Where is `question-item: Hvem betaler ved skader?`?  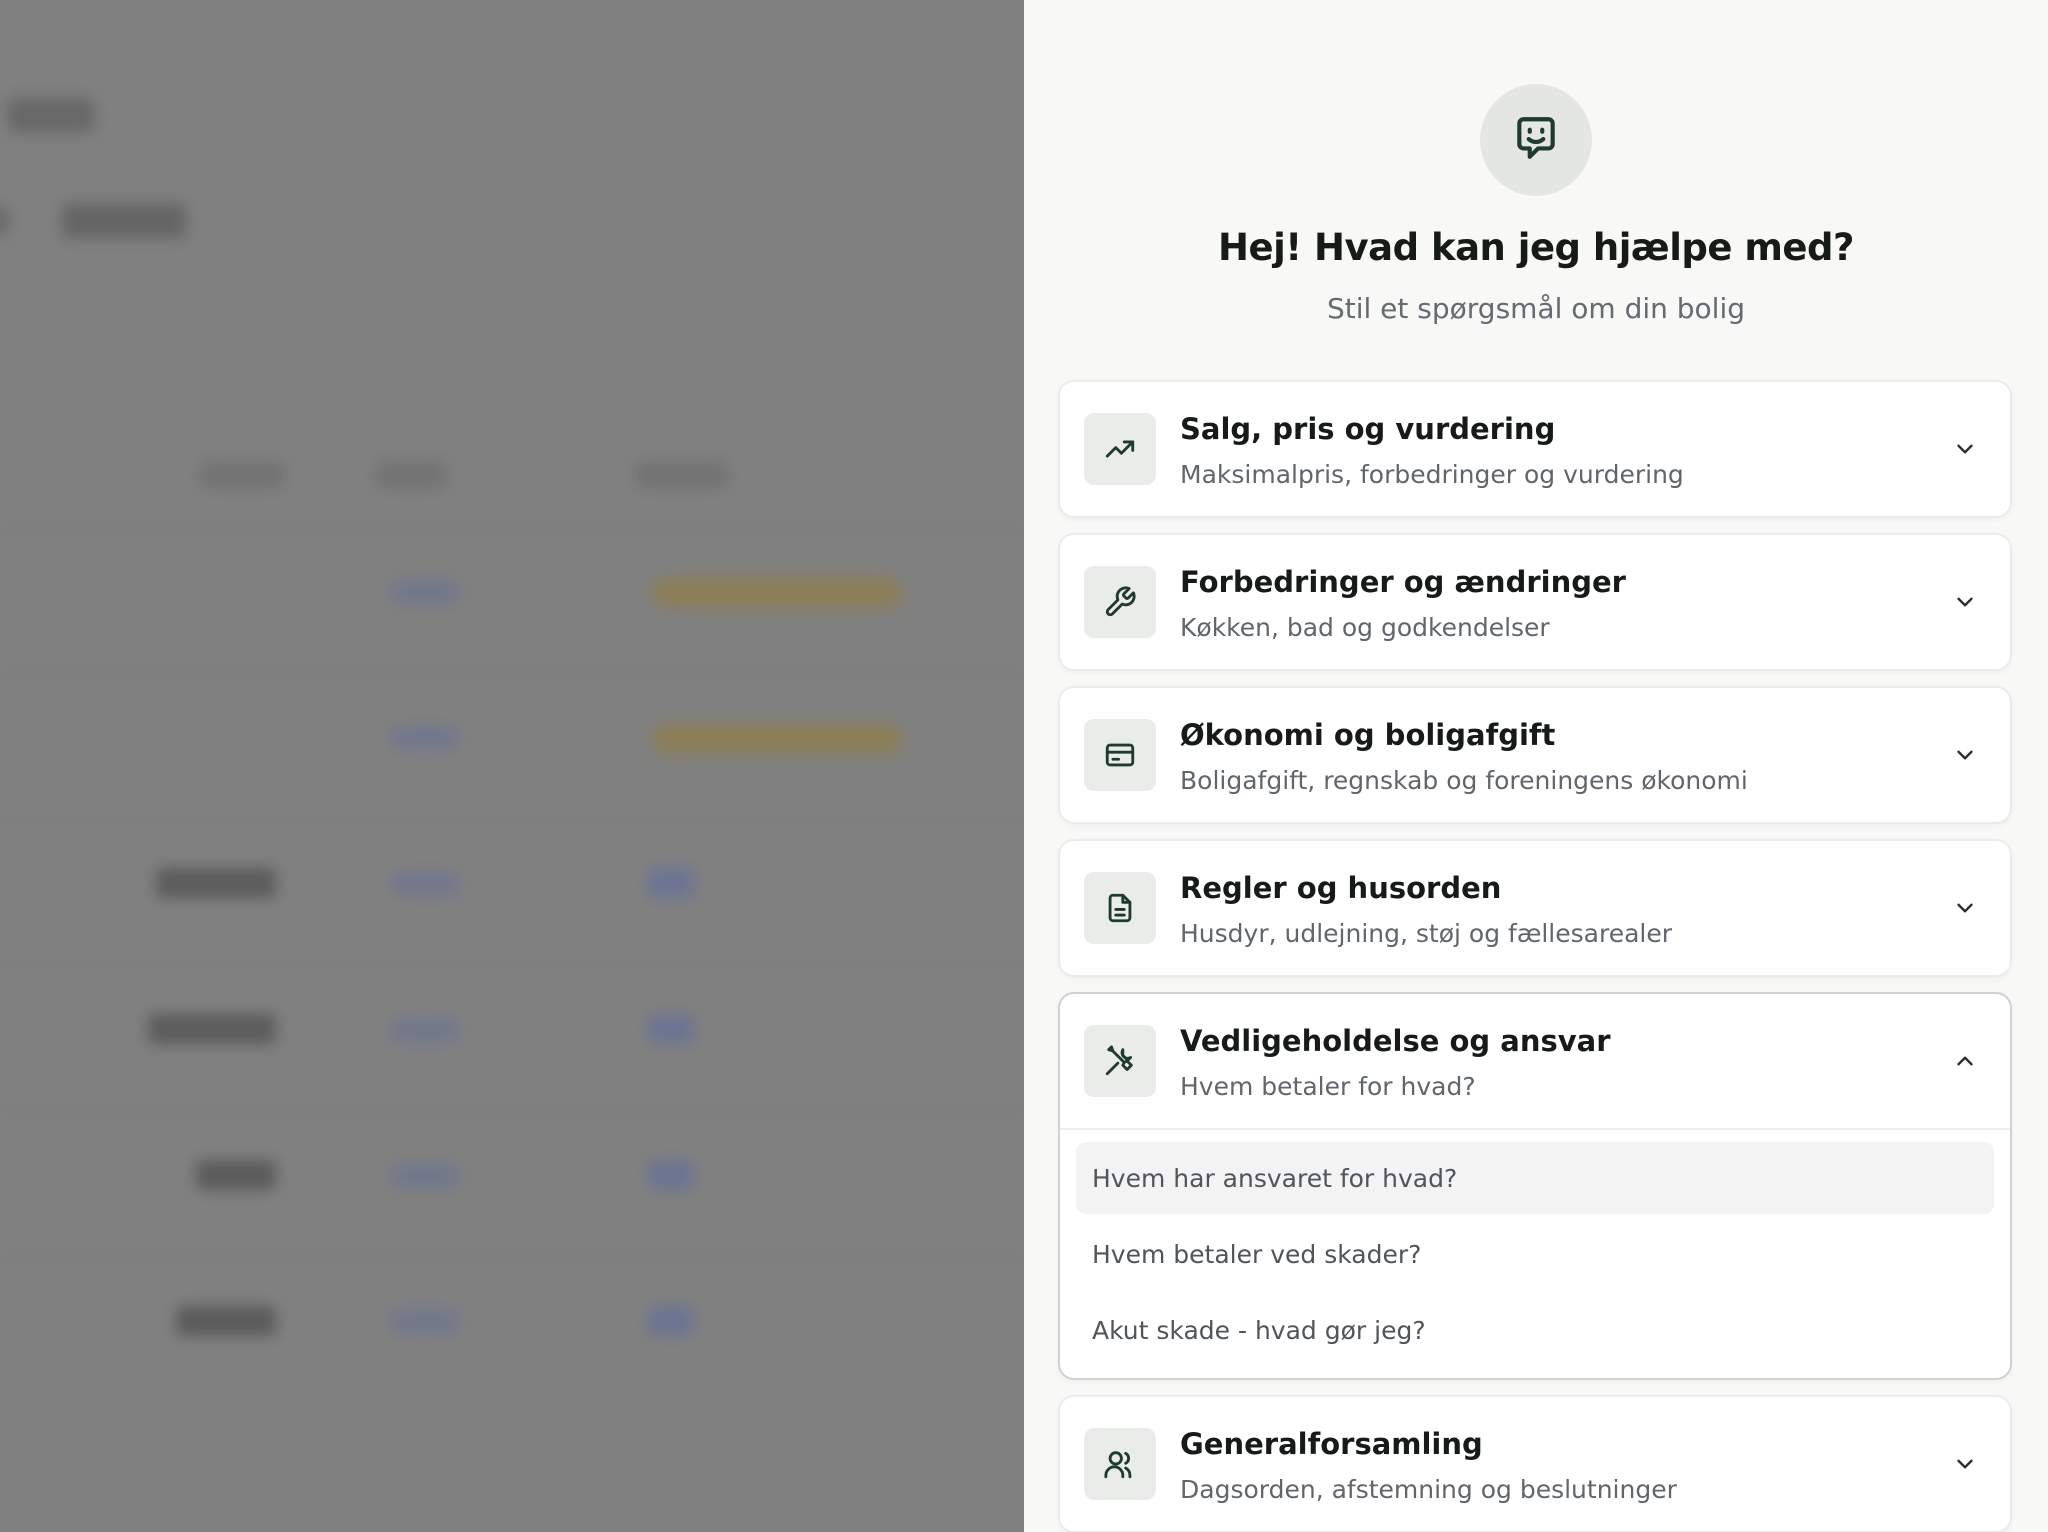
question-item: Hvem betaler ved skader? is located at coordinates (1535, 1254).